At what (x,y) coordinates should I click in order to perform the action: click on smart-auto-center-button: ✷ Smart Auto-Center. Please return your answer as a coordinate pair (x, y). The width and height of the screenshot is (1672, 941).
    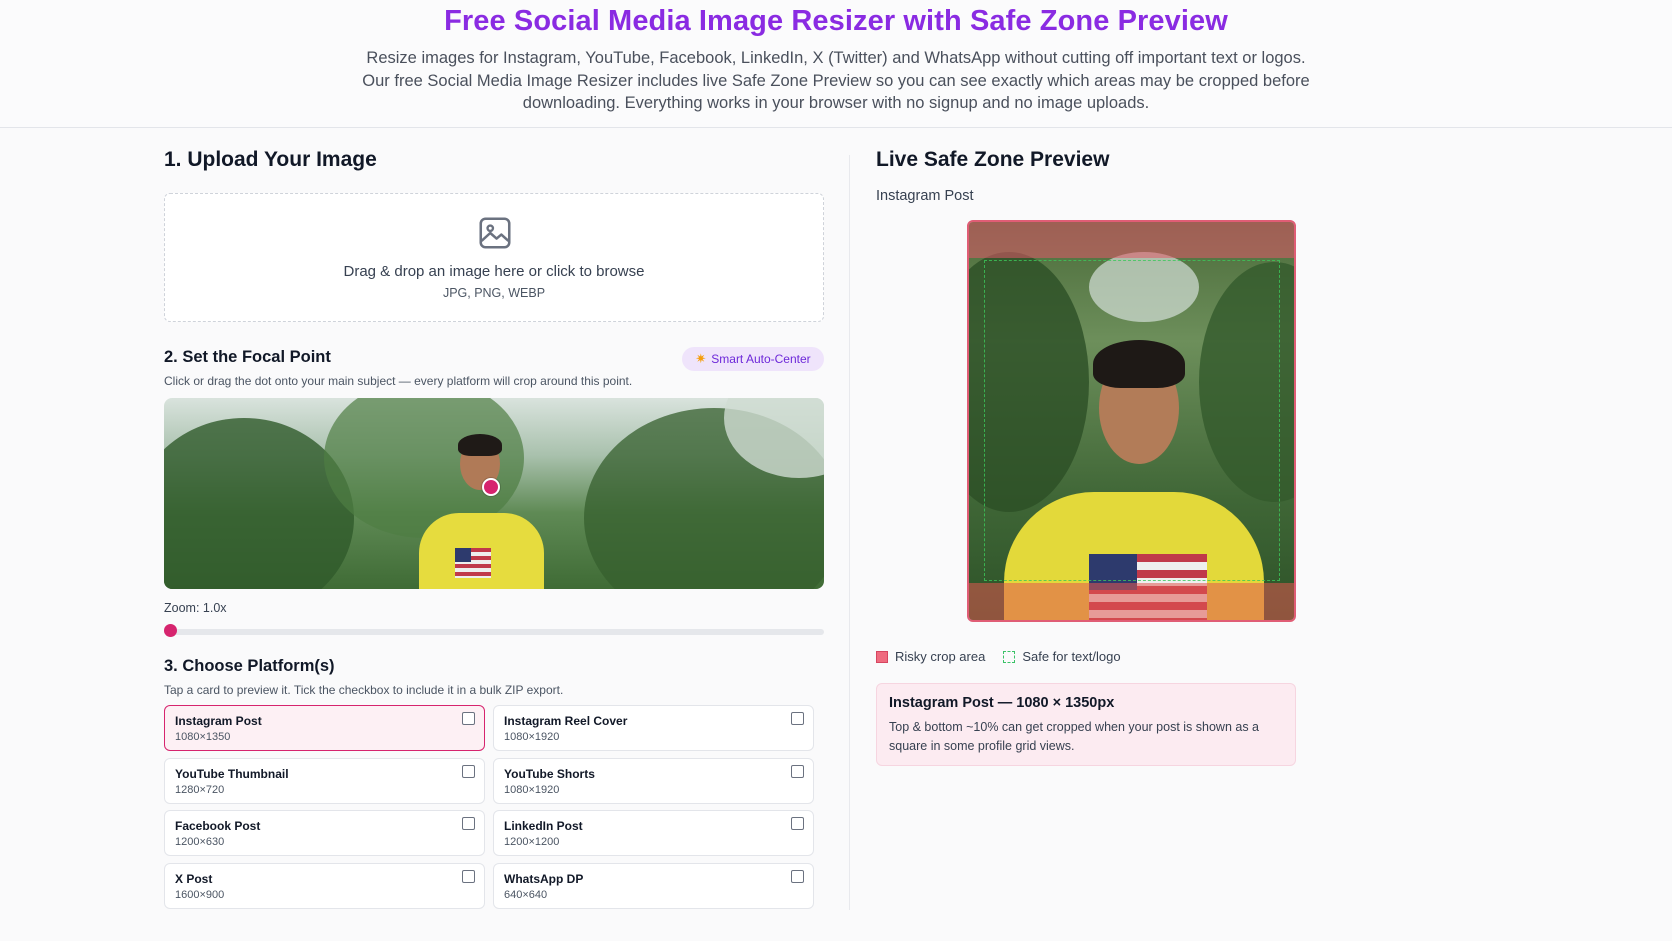
    Looking at the image, I should click on (753, 359).